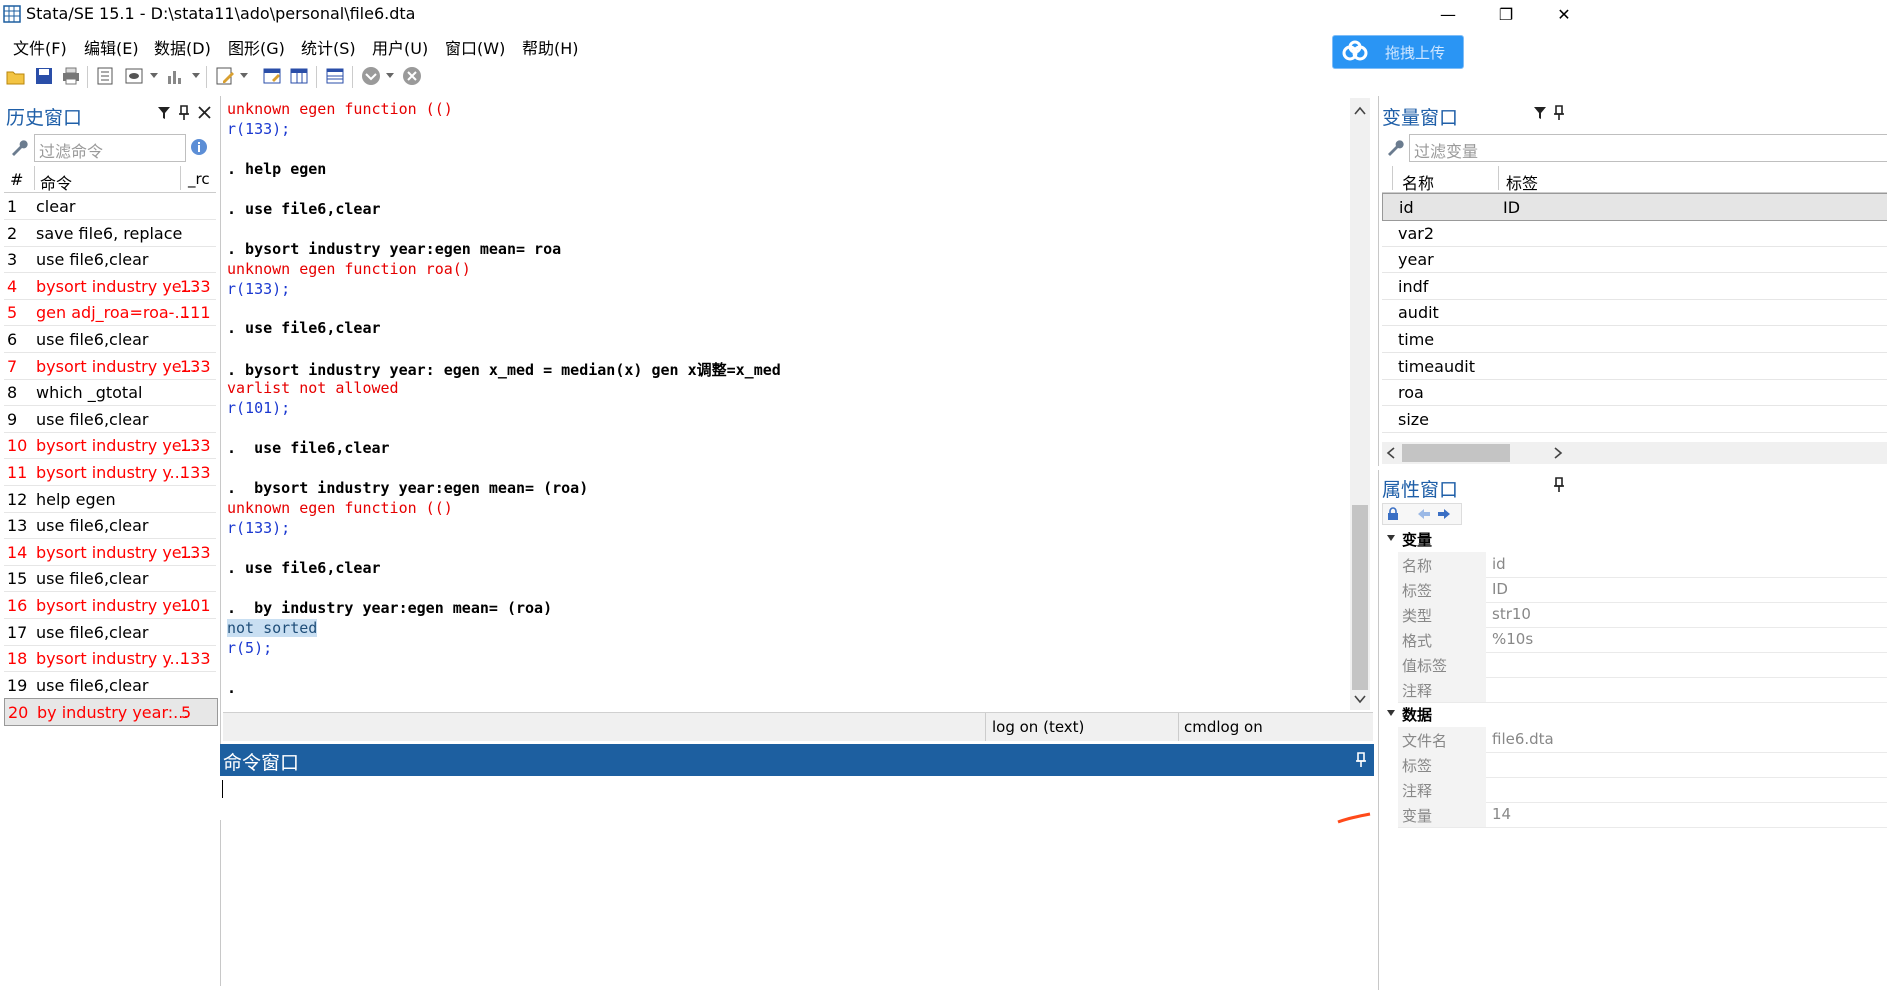  I want to click on variable-row: var2, so click(1634, 233).